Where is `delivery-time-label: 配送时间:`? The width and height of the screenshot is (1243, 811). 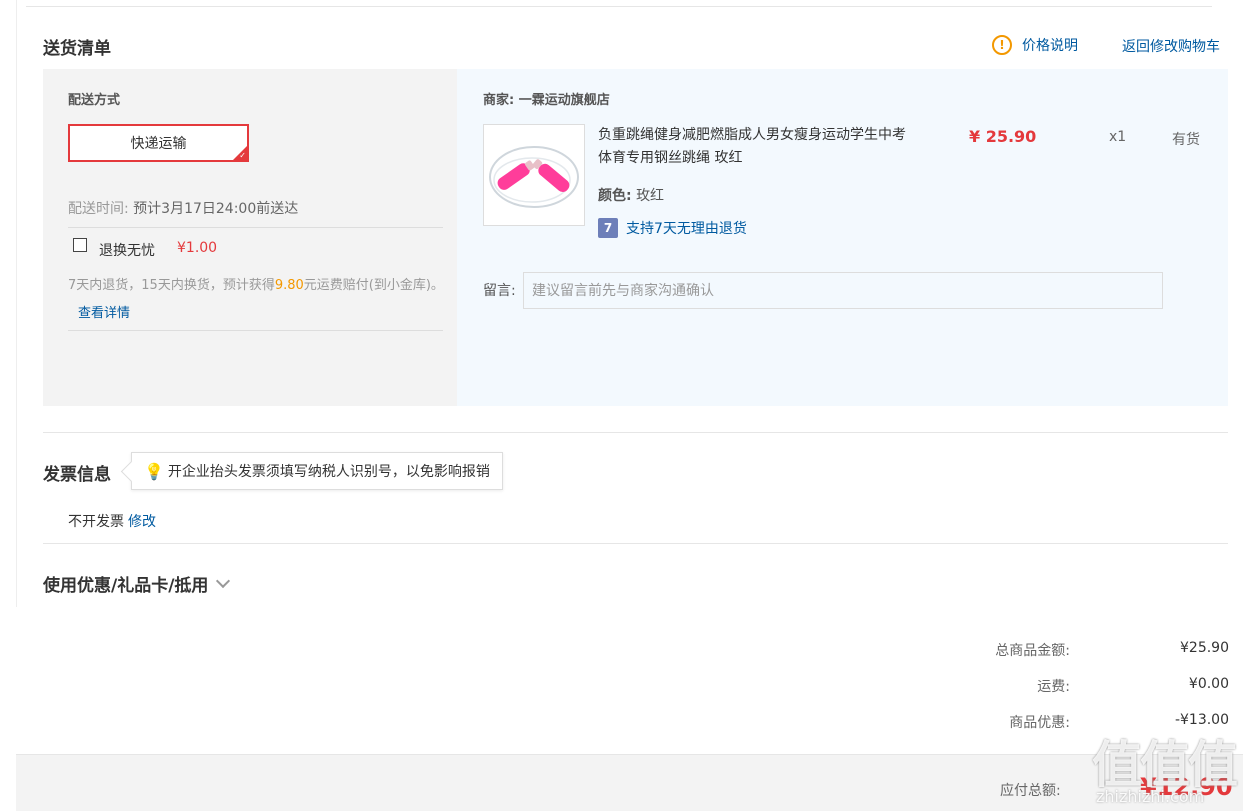
delivery-time-label: 配送时间: is located at coordinates (98, 209).